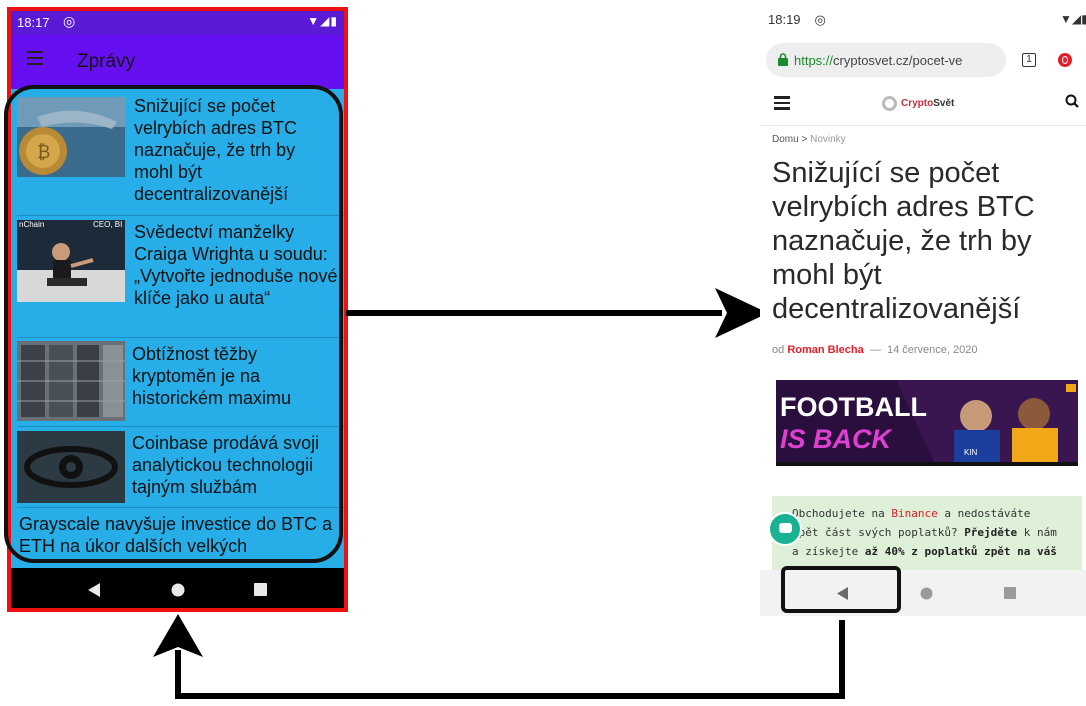 The height and width of the screenshot is (706, 1086). I want to click on promo-text: Obchodujete na, so click(842, 513).